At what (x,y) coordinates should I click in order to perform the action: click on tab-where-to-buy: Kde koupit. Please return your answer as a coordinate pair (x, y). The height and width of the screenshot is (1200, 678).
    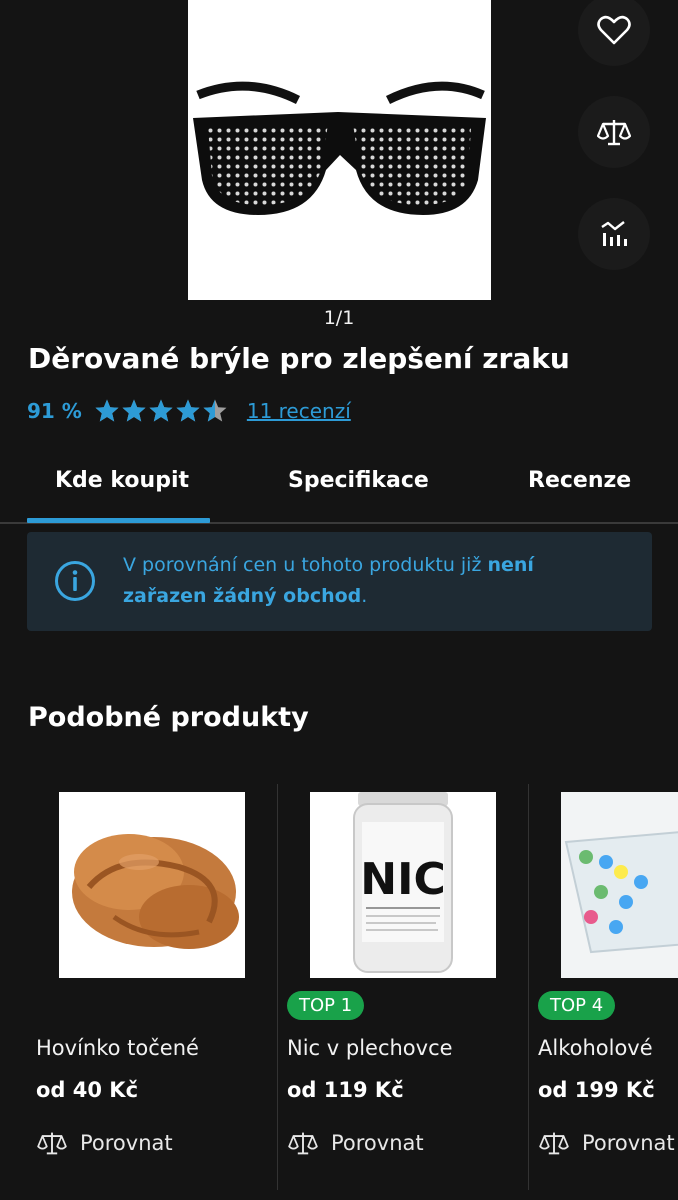
    Looking at the image, I should click on (122, 480).